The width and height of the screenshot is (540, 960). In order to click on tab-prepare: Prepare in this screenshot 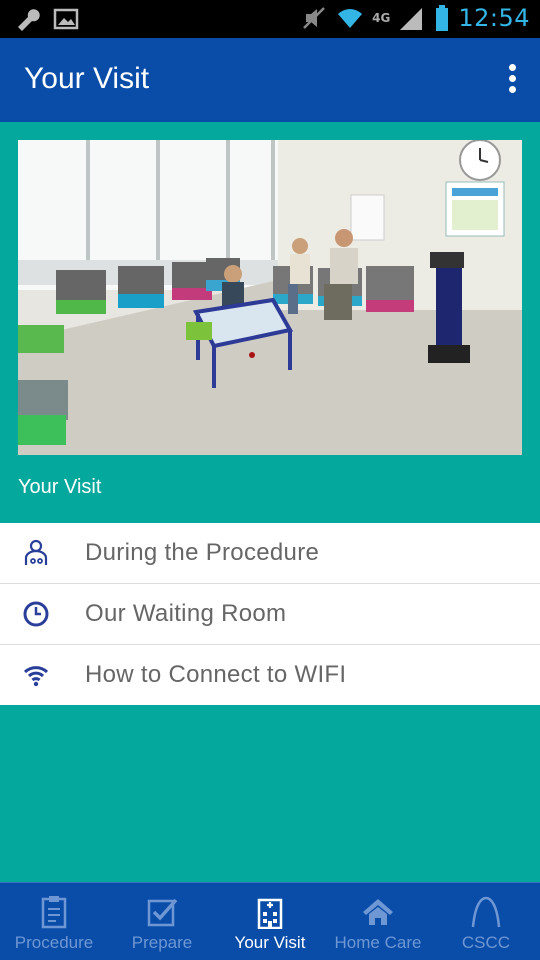, I will do `click(162, 921)`.